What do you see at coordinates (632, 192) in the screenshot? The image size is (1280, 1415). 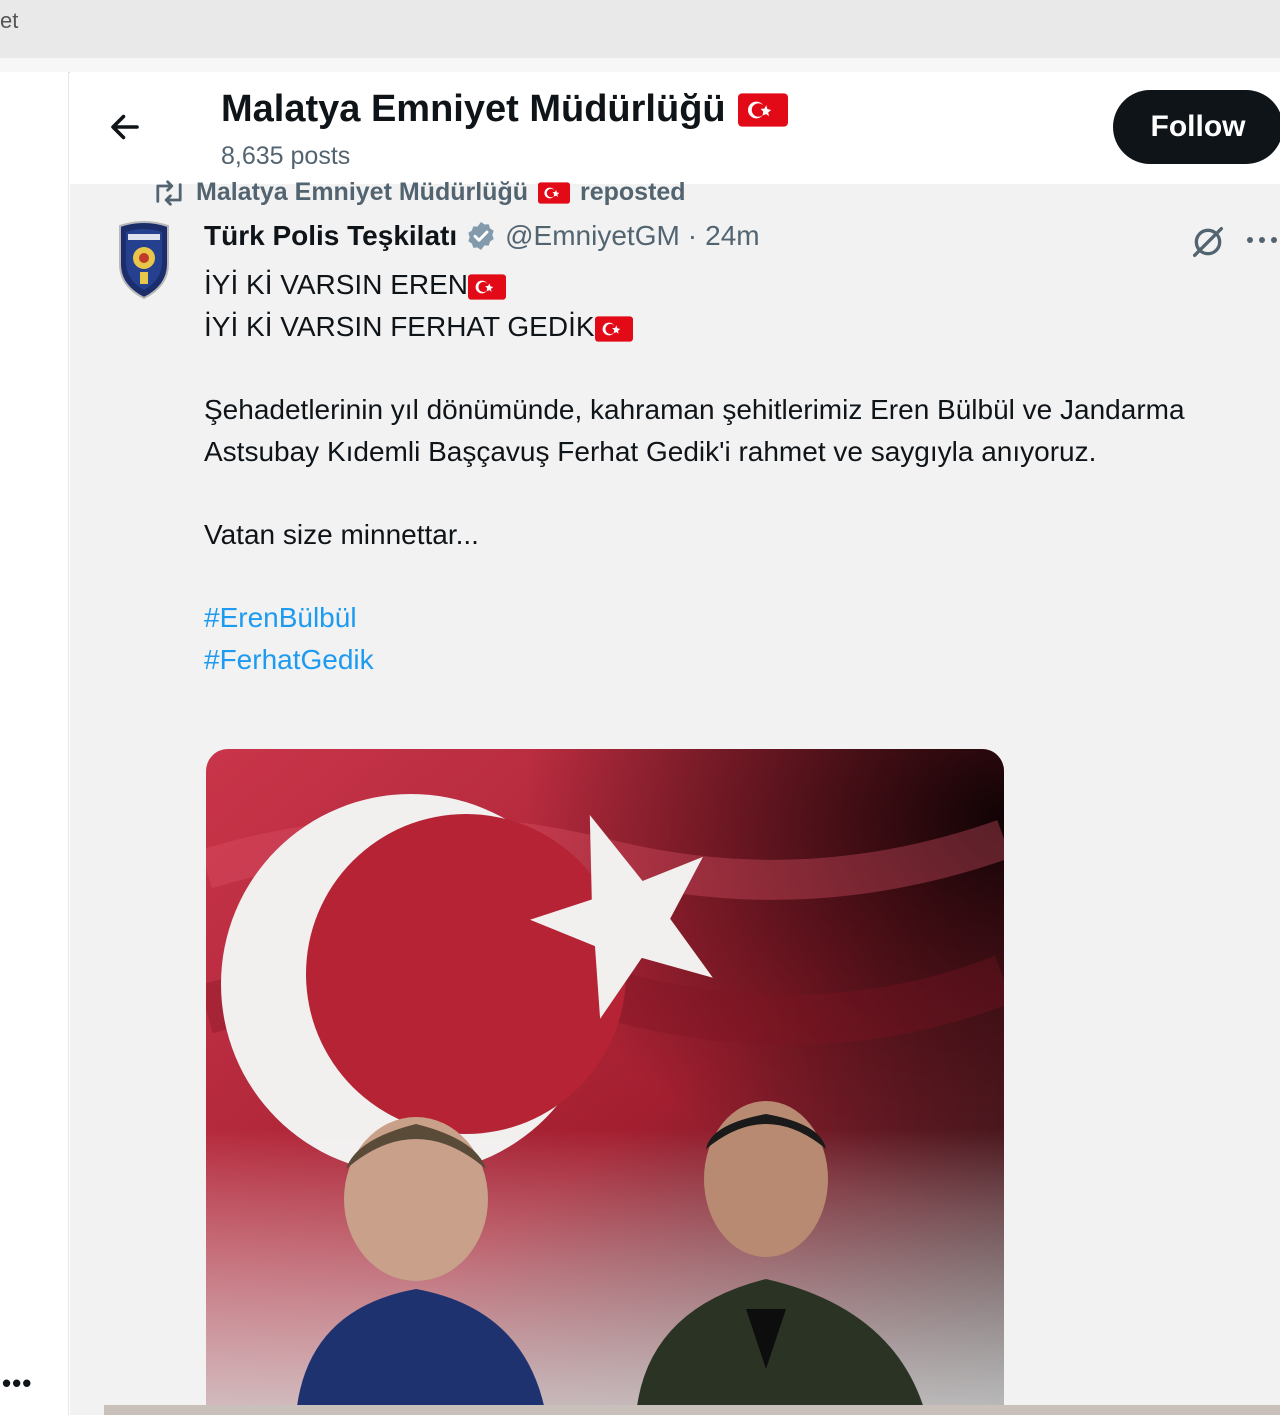 I see `repost-label: reposted` at bounding box center [632, 192].